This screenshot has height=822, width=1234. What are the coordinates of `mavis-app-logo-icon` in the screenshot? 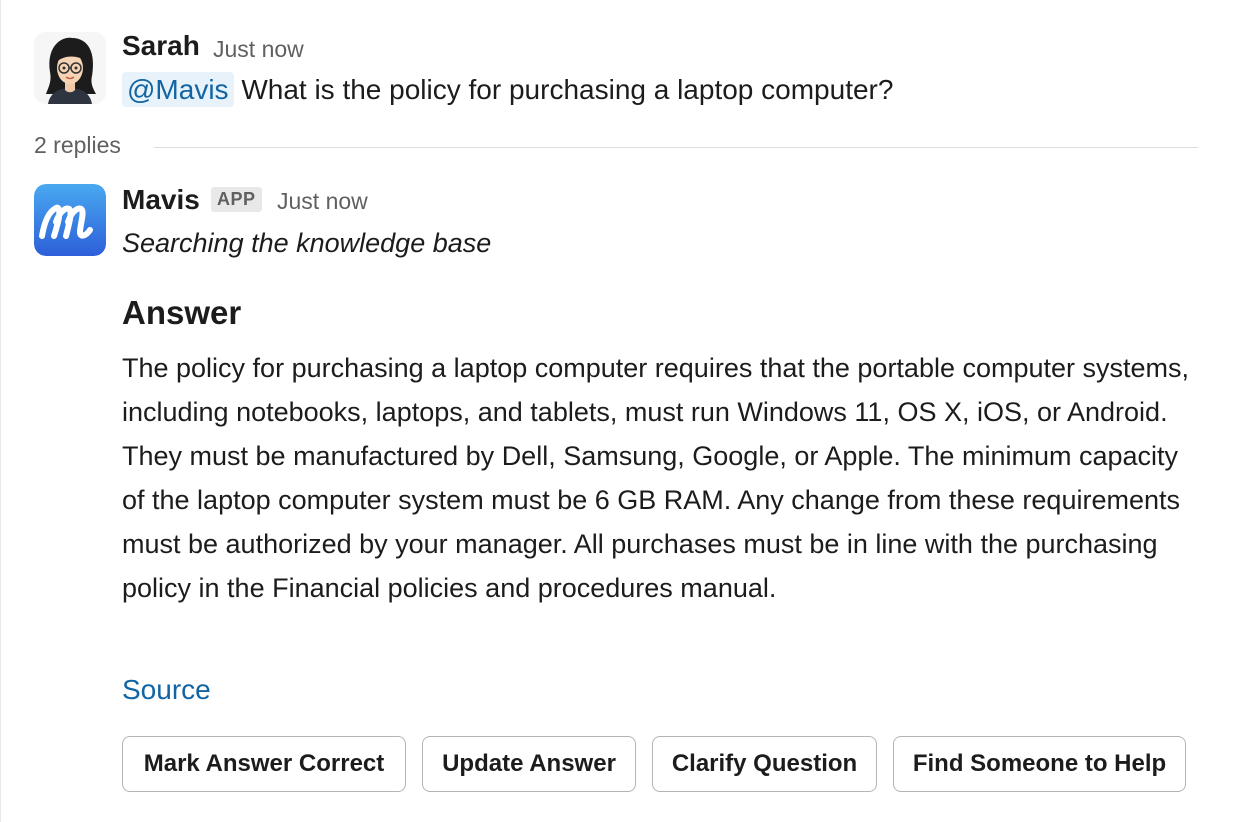 It's located at (70, 220).